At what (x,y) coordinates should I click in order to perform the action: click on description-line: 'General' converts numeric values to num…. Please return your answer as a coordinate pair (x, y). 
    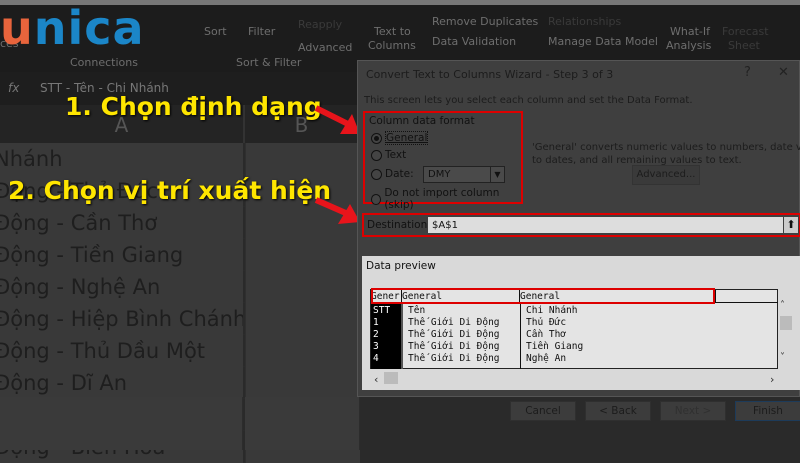
    Looking at the image, I should click on (666, 147).